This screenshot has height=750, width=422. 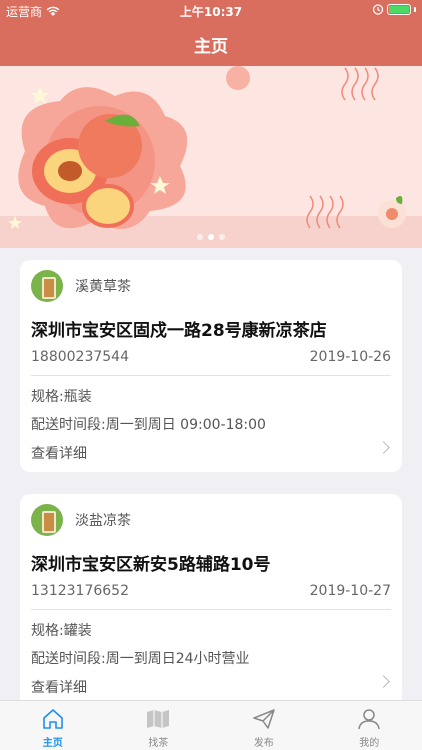 What do you see at coordinates (369, 743) in the screenshot?
I see `tab-label: 我的` at bounding box center [369, 743].